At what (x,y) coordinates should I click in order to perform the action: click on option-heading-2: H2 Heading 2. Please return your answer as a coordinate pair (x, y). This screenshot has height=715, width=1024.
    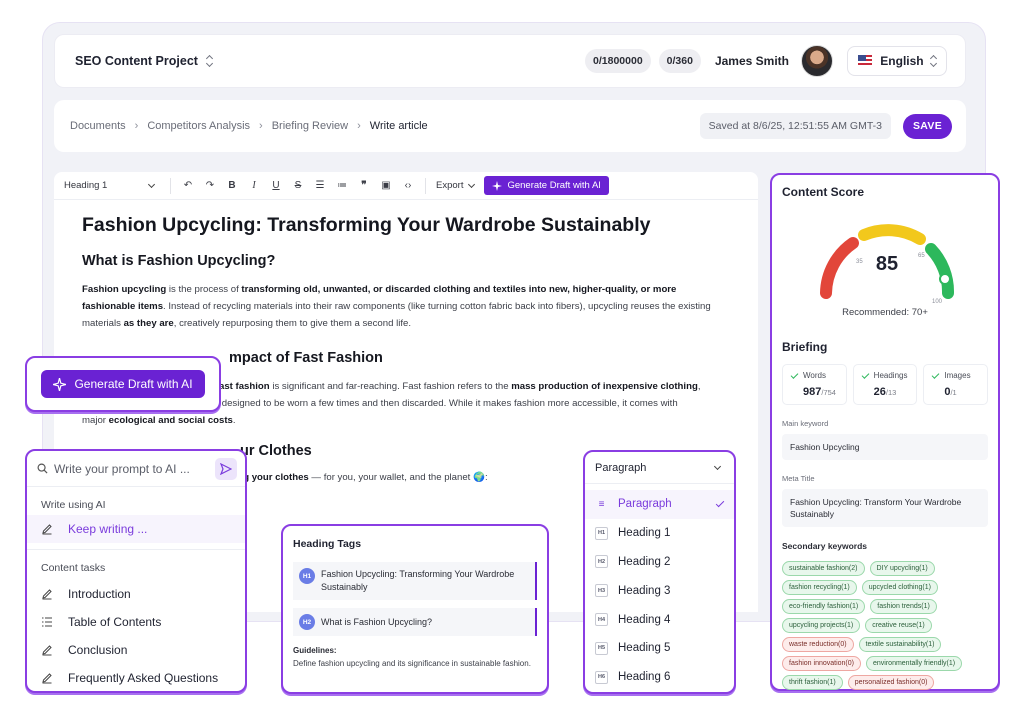
    Looking at the image, I should click on (659, 562).